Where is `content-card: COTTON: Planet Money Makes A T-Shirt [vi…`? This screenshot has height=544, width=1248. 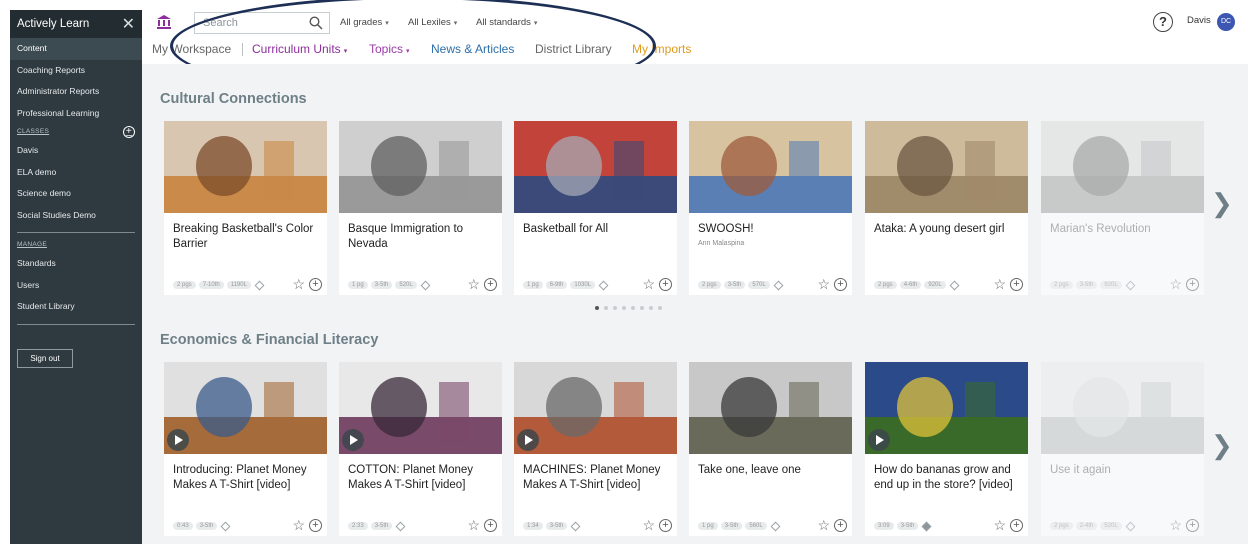 content-card: COTTON: Planet Money Makes A T-Shirt [vi… is located at coordinates (420, 449).